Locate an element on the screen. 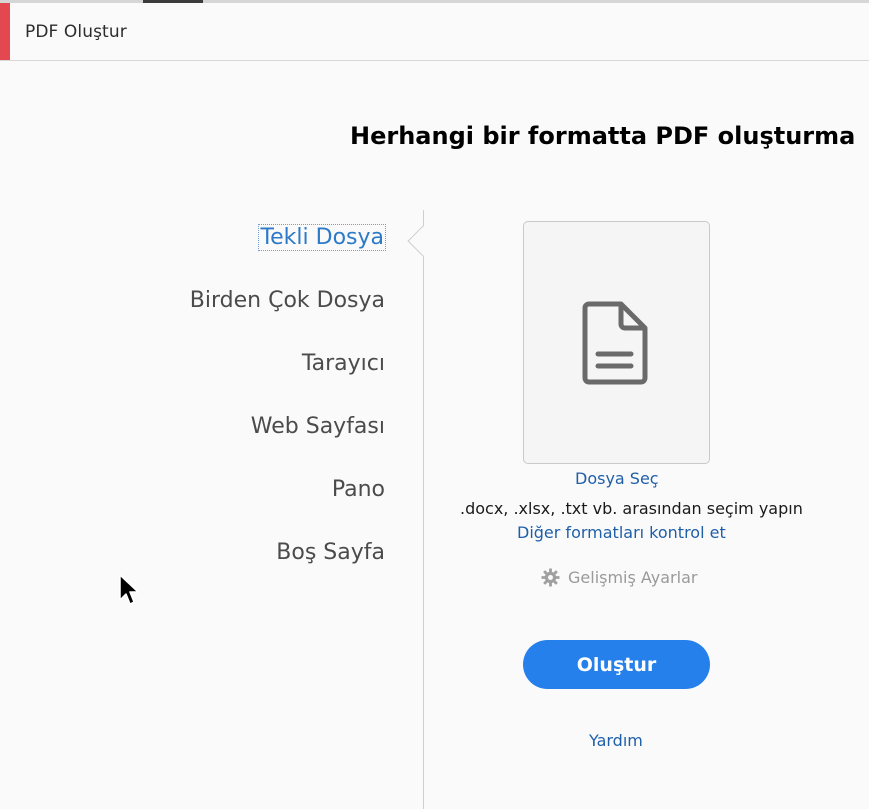  file-drop-zone is located at coordinates (616, 342).